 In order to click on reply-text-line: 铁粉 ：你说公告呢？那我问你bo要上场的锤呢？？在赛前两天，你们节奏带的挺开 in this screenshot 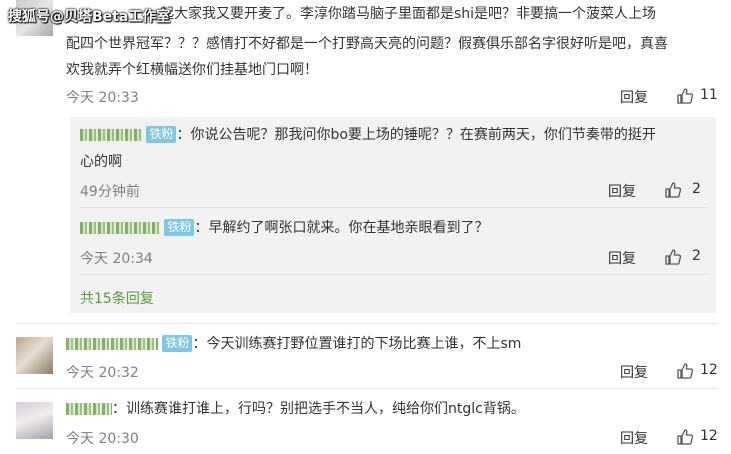, I will do `click(368, 135)`.